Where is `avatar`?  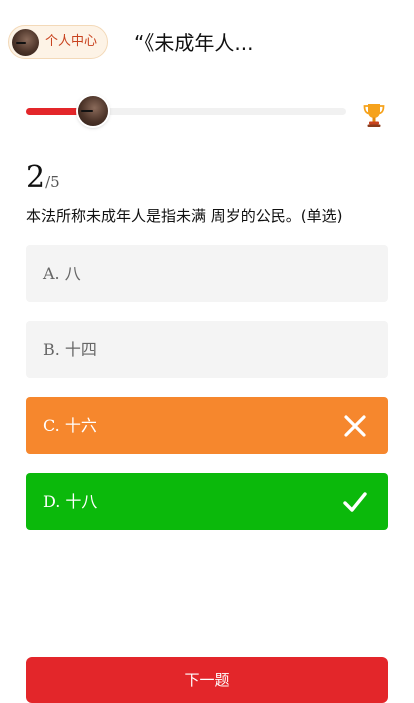
avatar is located at coordinates (25, 42).